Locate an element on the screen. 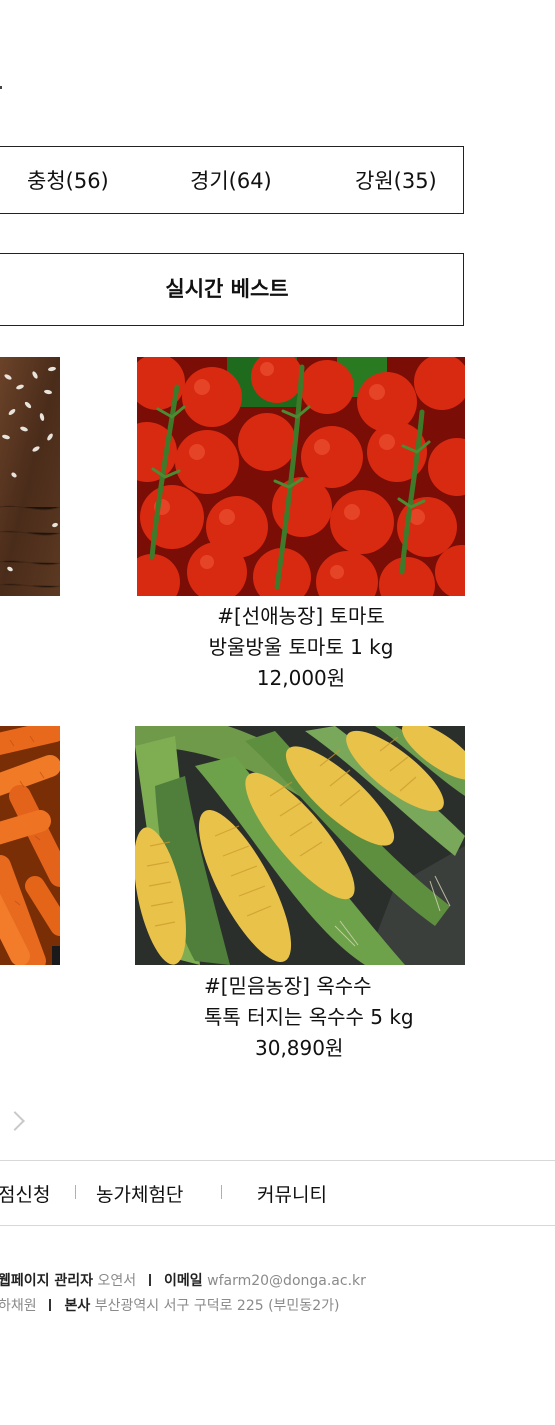 The image size is (555, 1425). edge-dot is located at coordinates (1, 87).